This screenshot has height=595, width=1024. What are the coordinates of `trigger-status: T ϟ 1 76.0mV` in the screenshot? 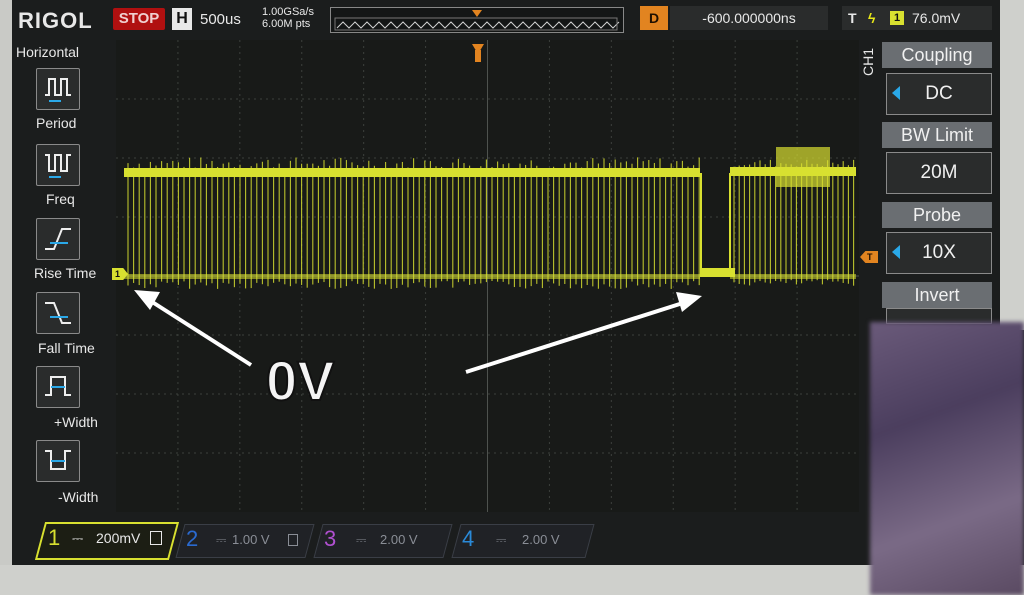 It's located at (917, 18).